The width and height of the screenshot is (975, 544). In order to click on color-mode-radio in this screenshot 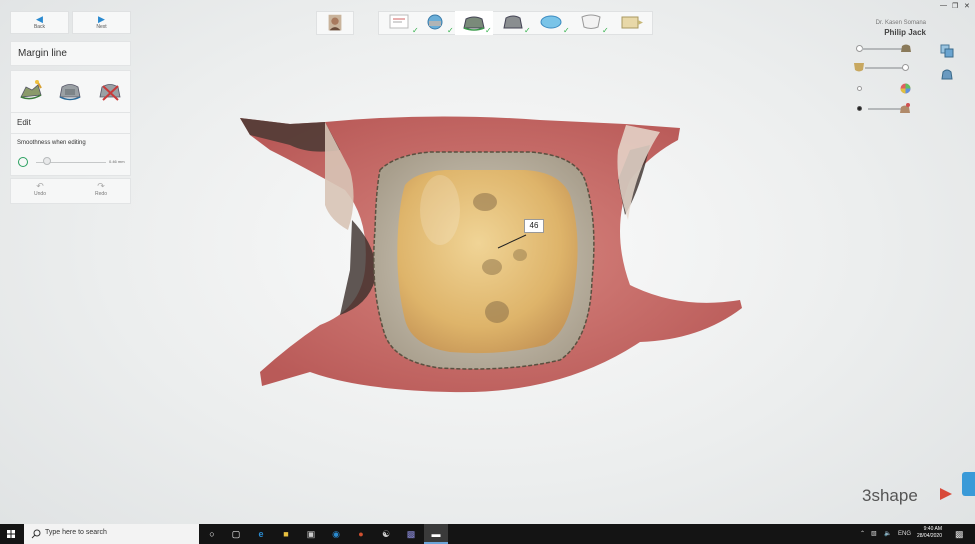, I will do `click(859, 88)`.